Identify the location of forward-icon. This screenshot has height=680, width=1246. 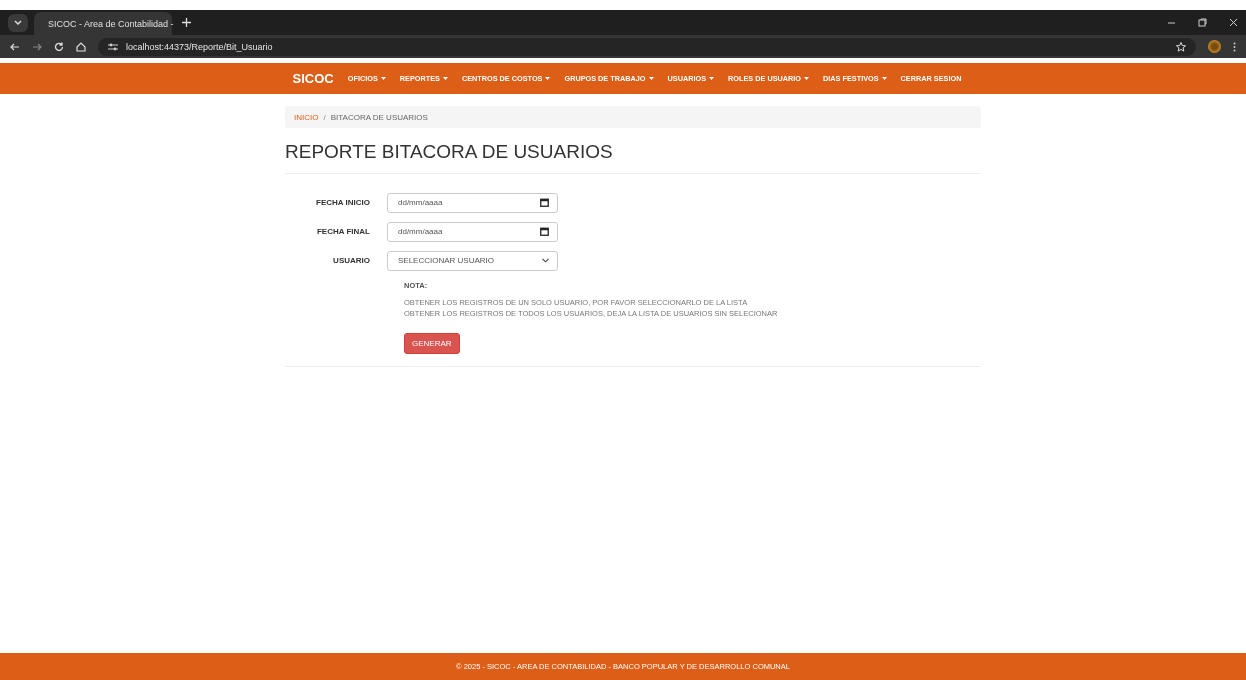
(37, 46).